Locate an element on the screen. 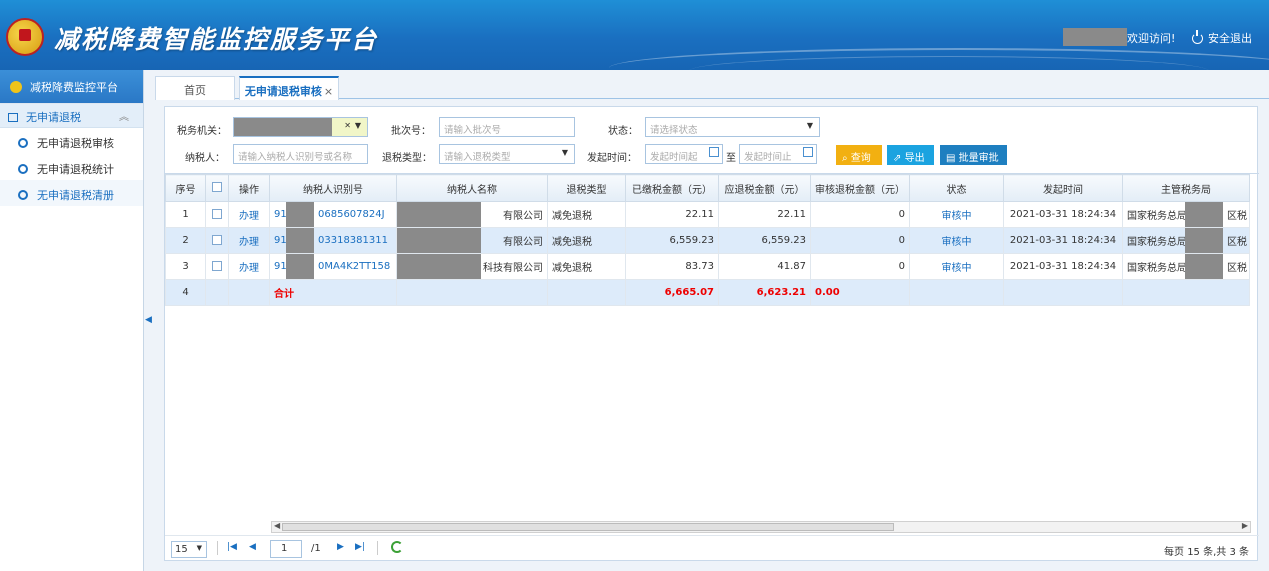  tab-current: 无申请退税审核 × is located at coordinates (289, 88).